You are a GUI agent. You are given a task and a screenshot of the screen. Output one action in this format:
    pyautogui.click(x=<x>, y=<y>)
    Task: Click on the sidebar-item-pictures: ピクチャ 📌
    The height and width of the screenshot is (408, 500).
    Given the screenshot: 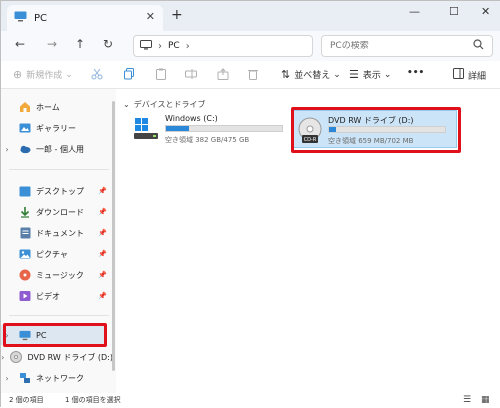 What is the action you would take?
    pyautogui.click(x=57, y=254)
    